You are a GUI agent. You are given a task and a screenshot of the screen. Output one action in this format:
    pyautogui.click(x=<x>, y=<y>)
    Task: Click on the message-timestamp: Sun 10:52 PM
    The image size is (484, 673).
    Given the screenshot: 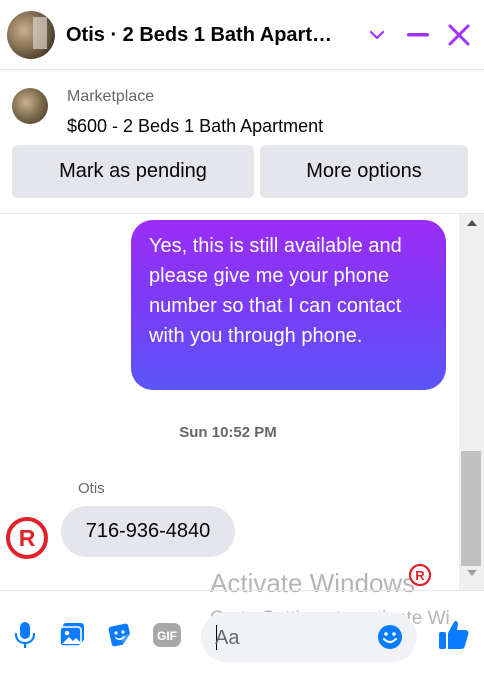 What is the action you would take?
    pyautogui.click(x=228, y=432)
    